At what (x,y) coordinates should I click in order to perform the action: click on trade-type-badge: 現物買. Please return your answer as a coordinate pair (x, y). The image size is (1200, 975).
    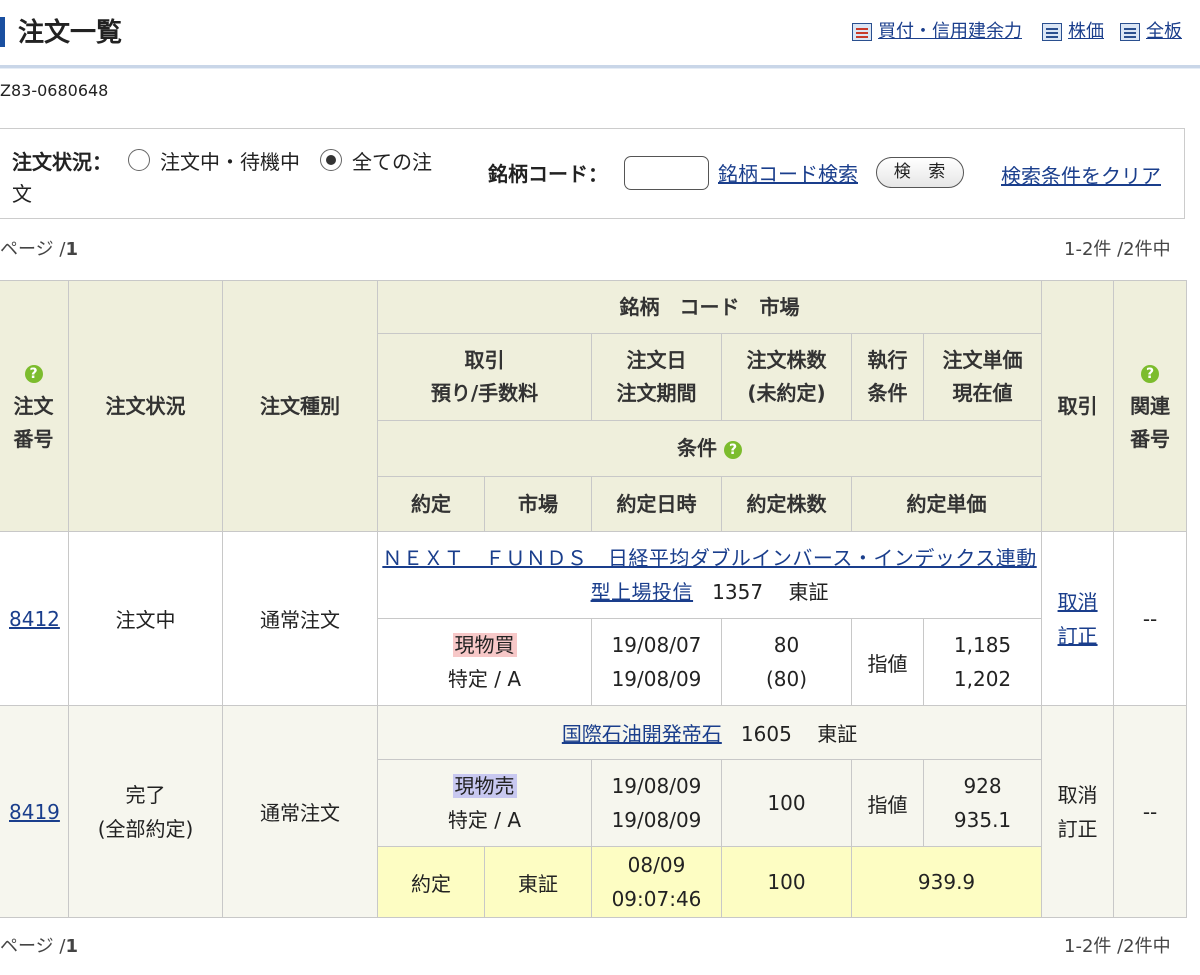
    Looking at the image, I should click on (484, 645).